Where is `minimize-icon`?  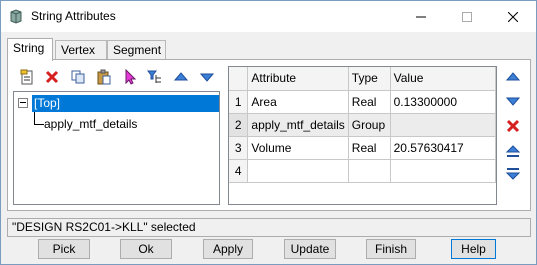
minimize-icon is located at coordinates (421, 16).